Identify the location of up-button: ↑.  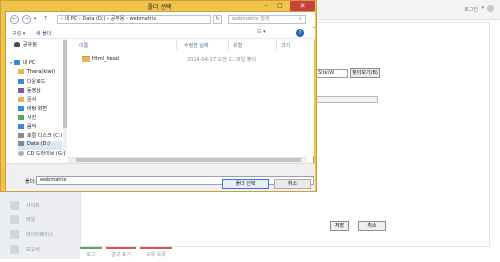
(45, 18).